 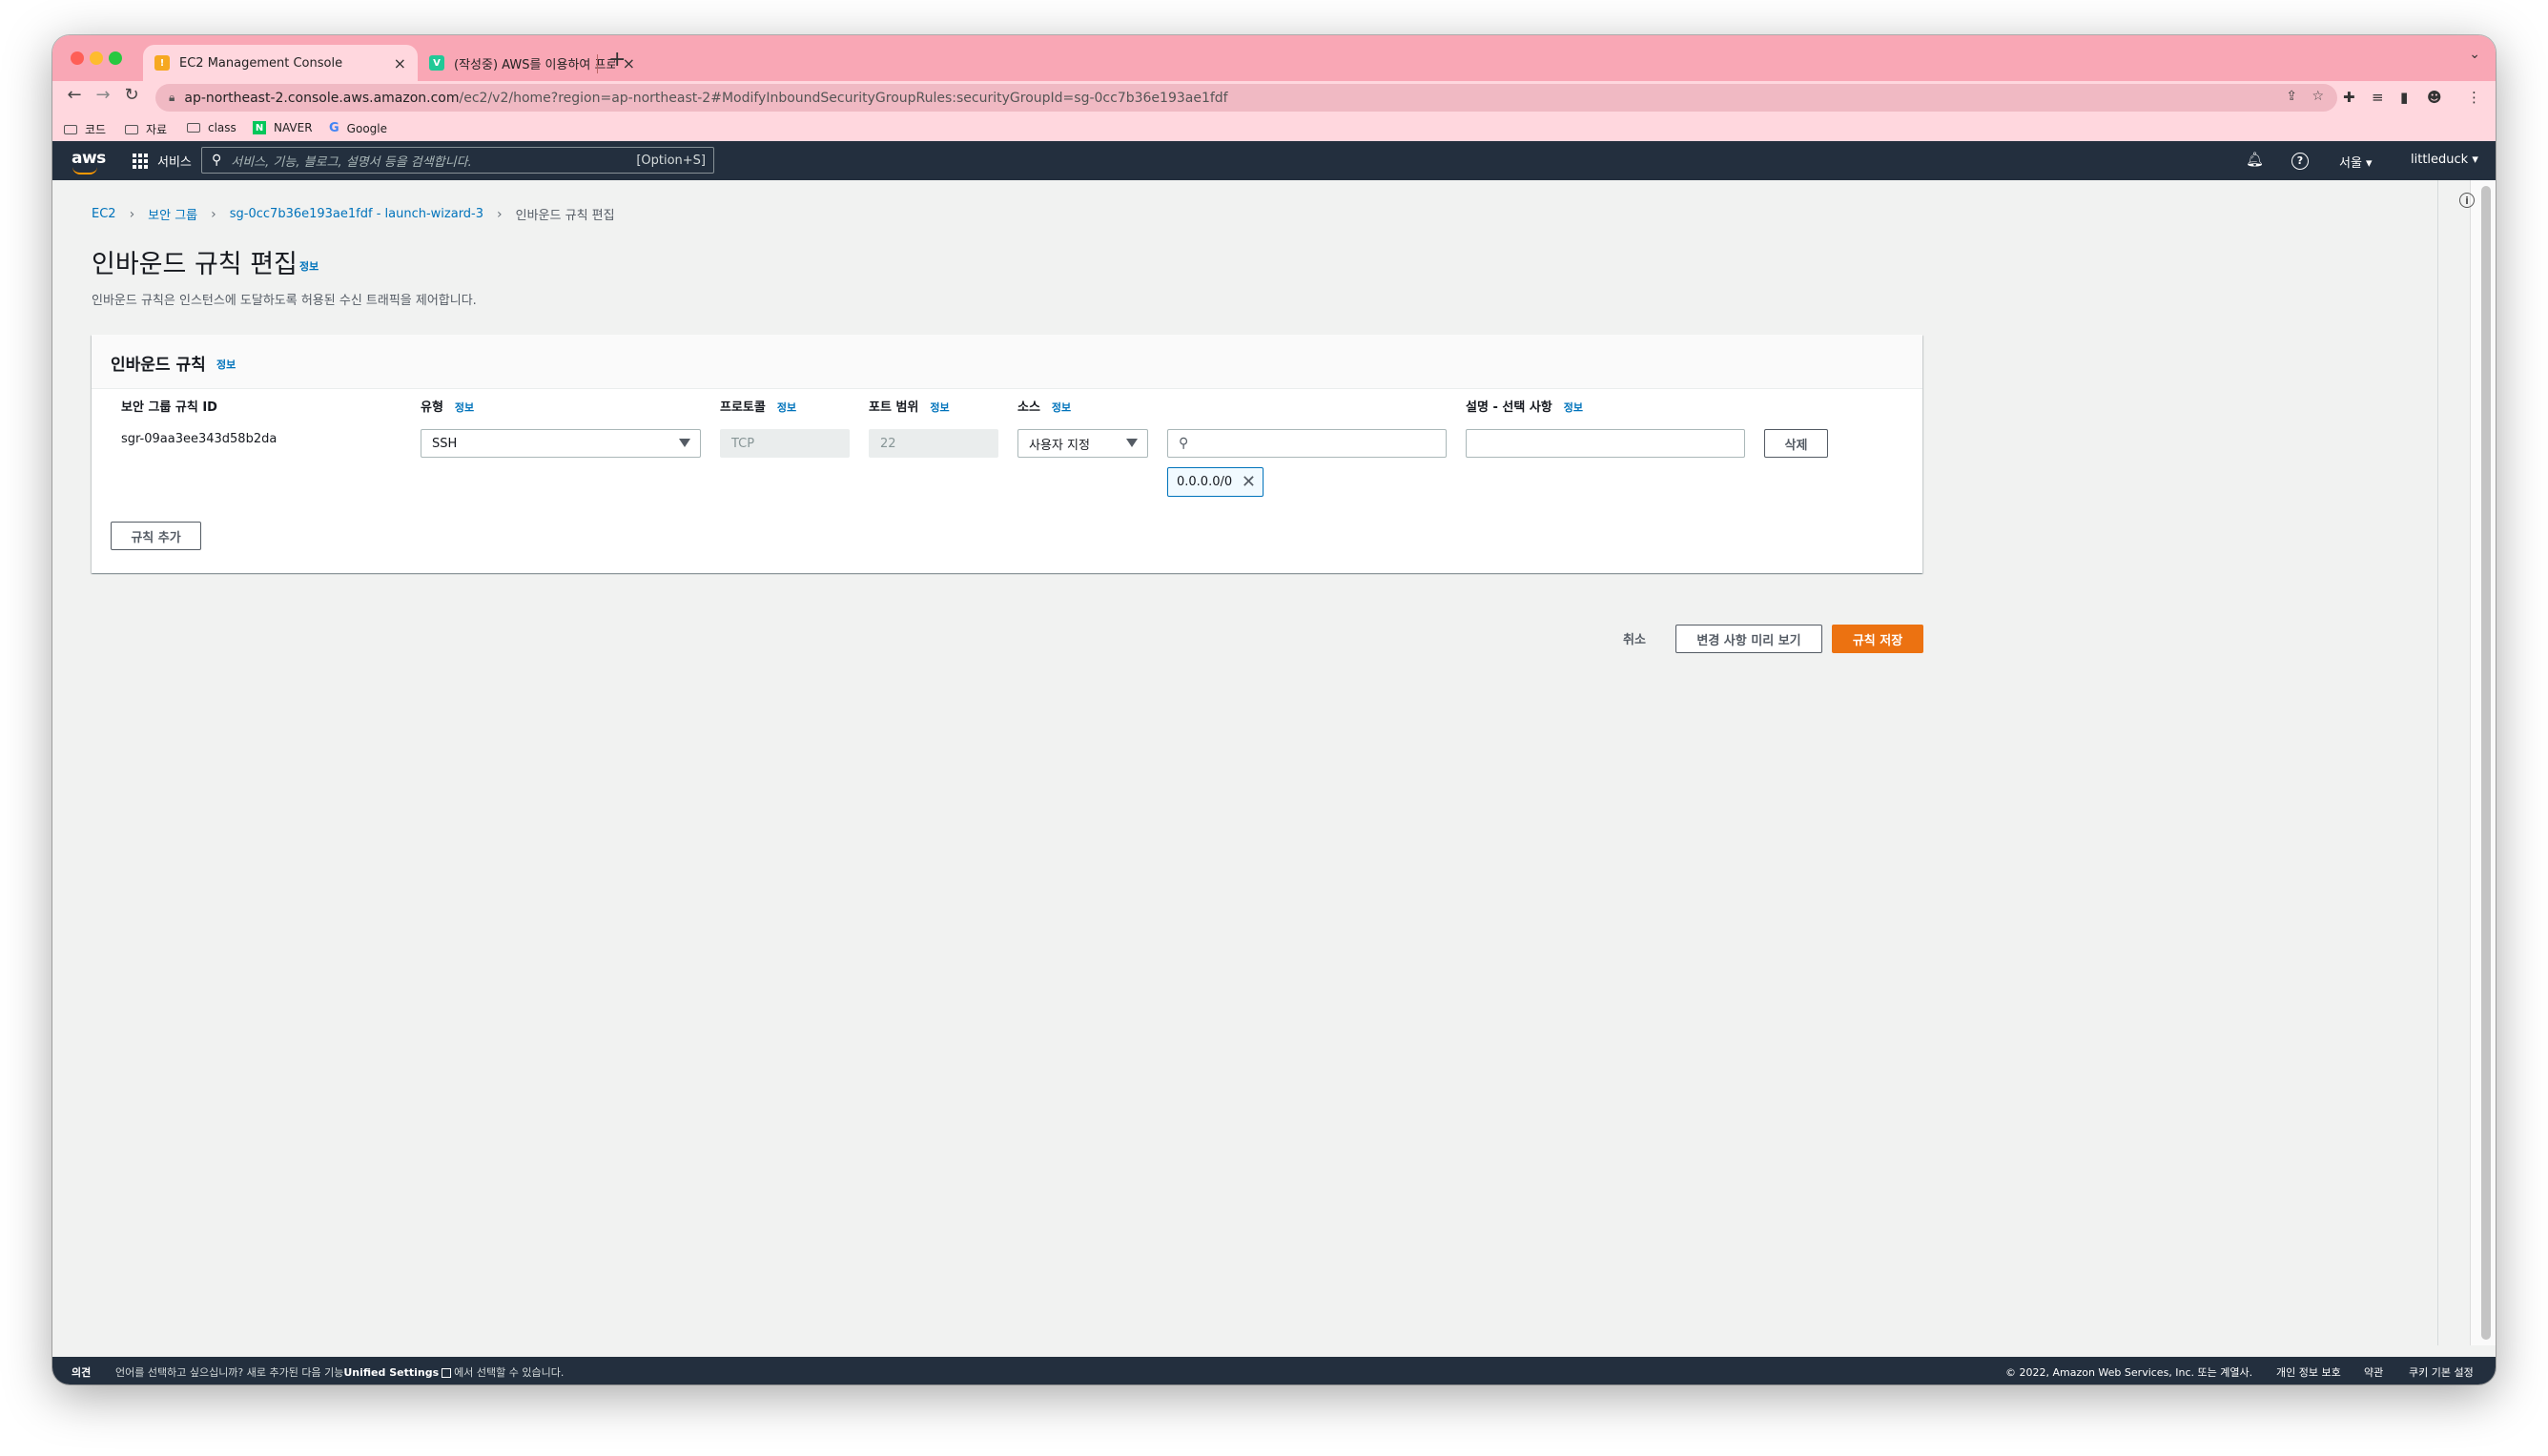 What do you see at coordinates (2300, 161) in the screenshot?
I see `help-icon: ?` at bounding box center [2300, 161].